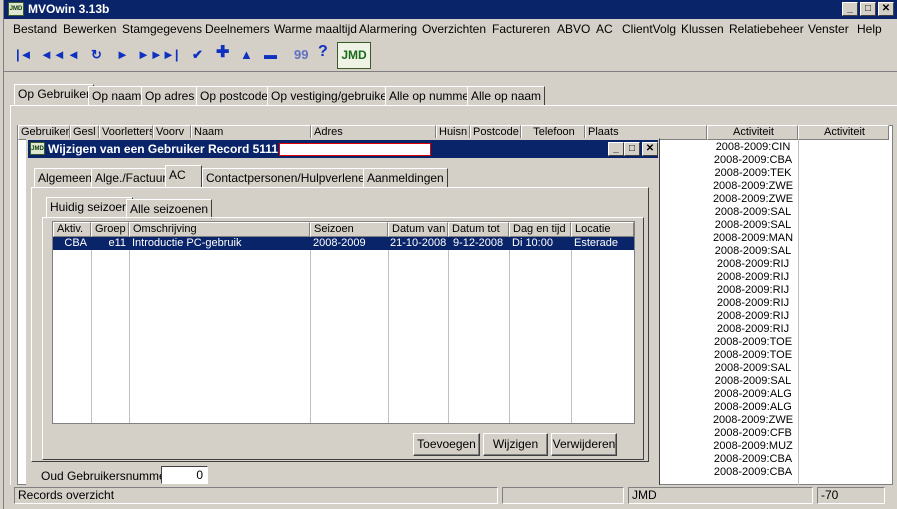 Image resolution: width=897 pixels, height=509 pixels. Describe the element at coordinates (69, 9) in the screenshot. I see `app-title: MVOwin 3.13b` at that location.